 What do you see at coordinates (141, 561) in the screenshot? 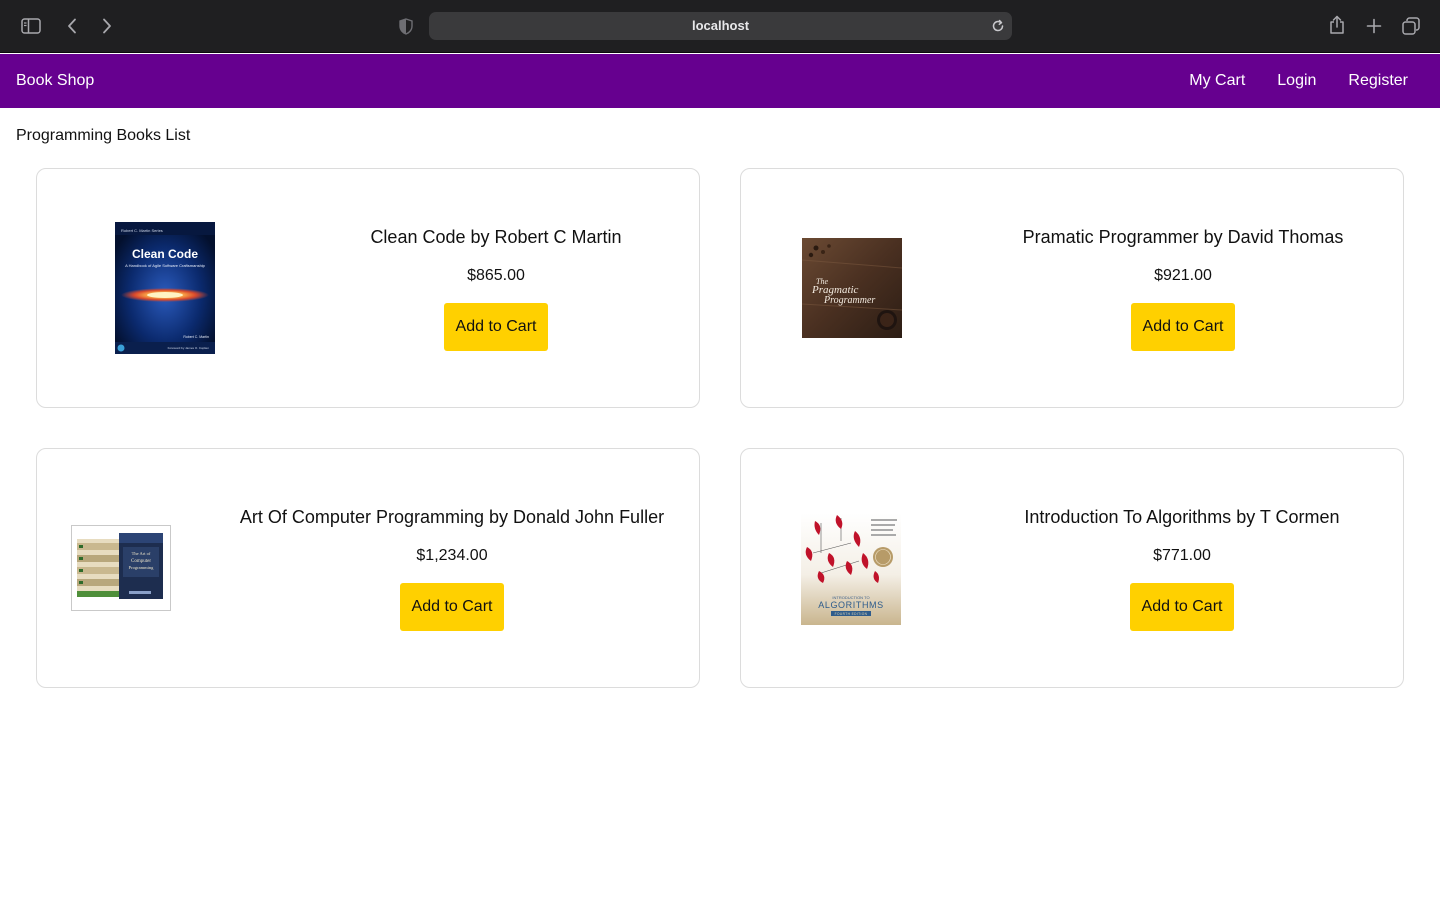
I see `cover-line2-text: Computer` at bounding box center [141, 561].